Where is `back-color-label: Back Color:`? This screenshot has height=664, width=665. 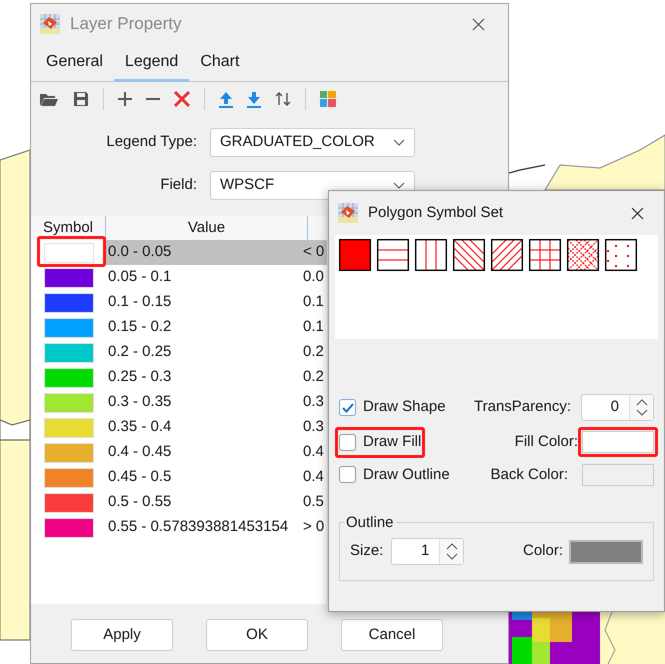 back-color-label: Back Color: is located at coordinates (529, 474).